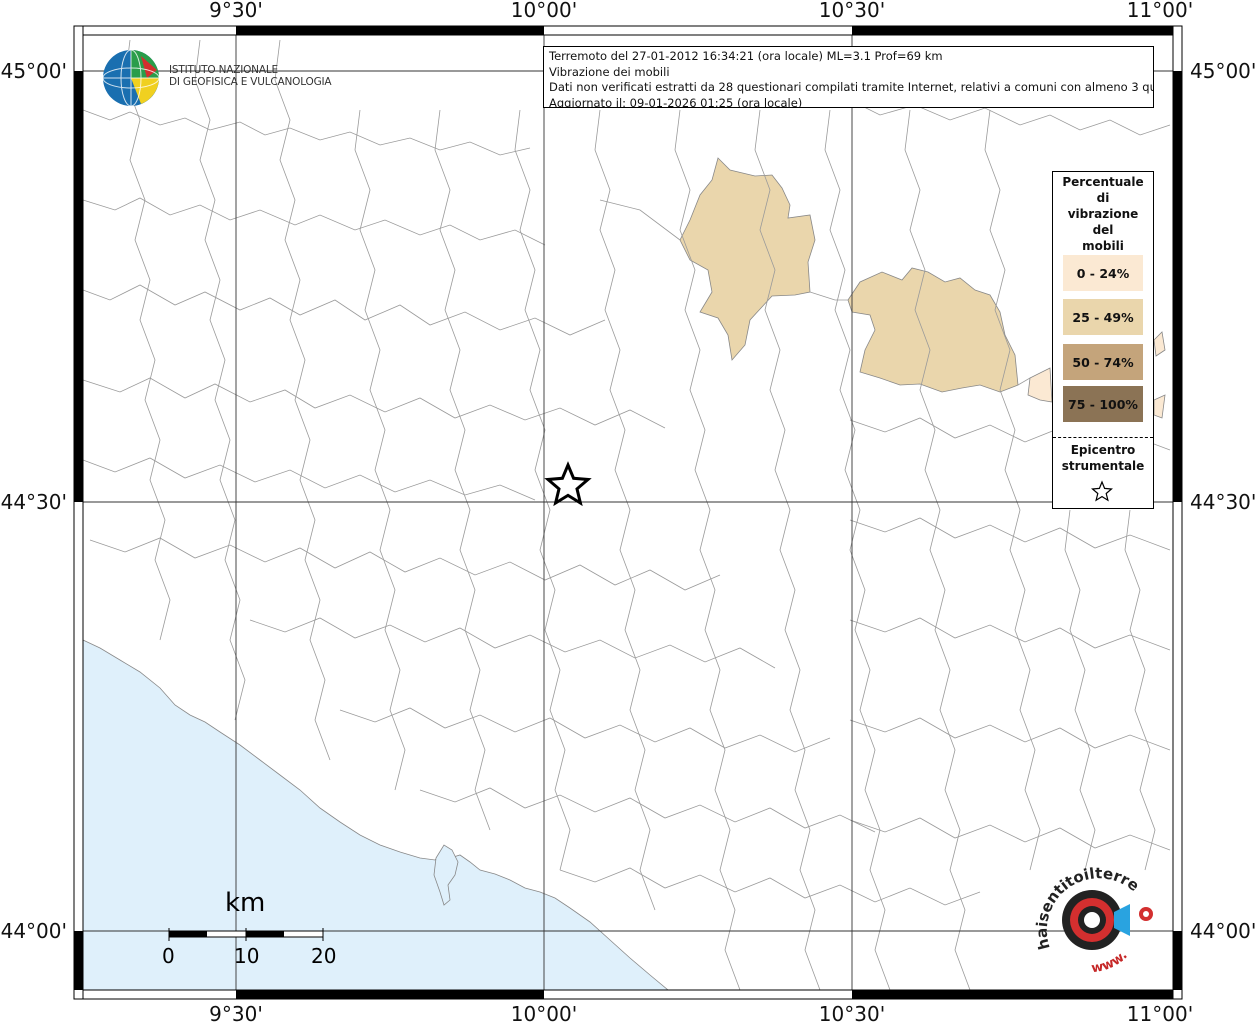 The image size is (1255, 1024). What do you see at coordinates (544, 11) in the screenshot?
I see `lon-label-top-1000: 10°00'` at bounding box center [544, 11].